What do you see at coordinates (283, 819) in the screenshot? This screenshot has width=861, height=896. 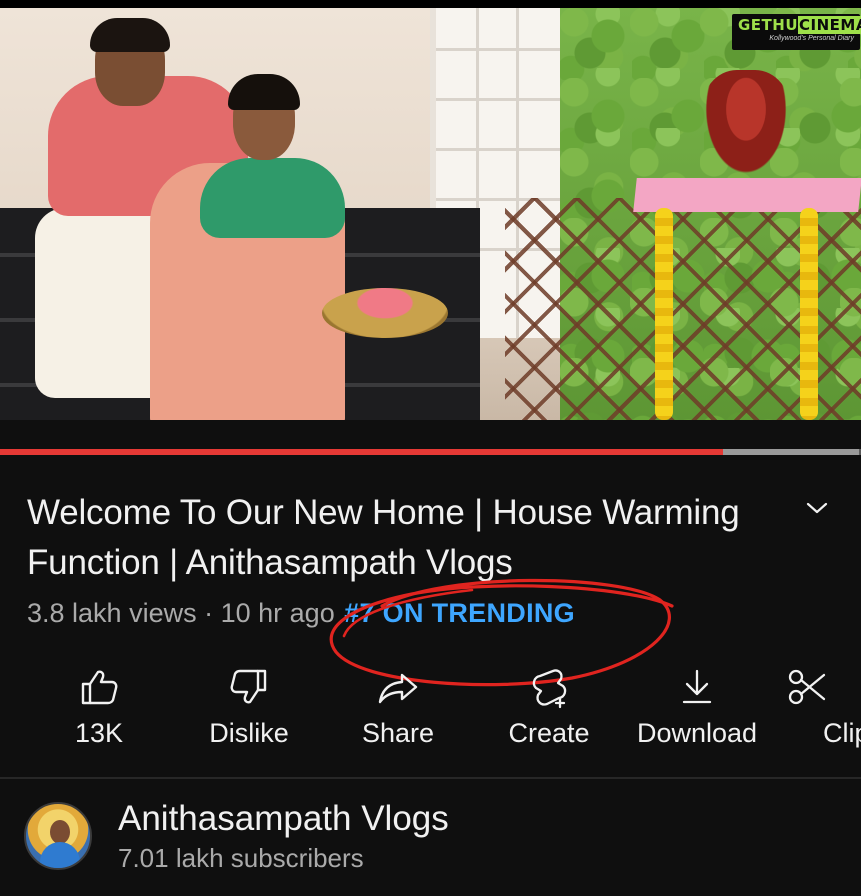 I see `channel-name: Anithasampath Vlogs` at bounding box center [283, 819].